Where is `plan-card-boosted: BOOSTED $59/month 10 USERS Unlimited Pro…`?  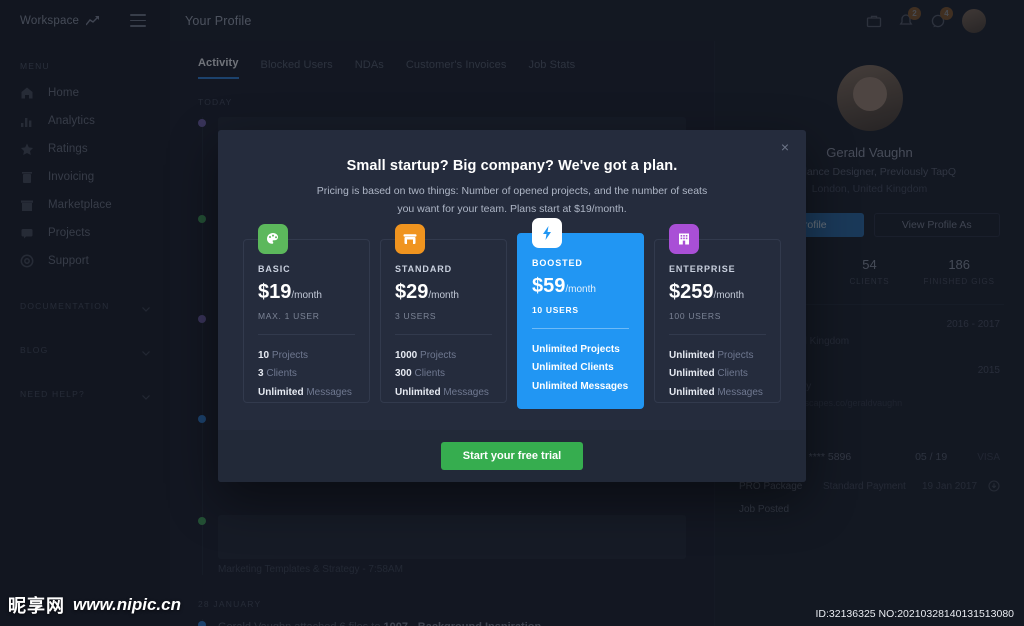
plan-card-boosted: BOOSTED $59/month 10 USERS Unlimited Pro… is located at coordinates (580, 313).